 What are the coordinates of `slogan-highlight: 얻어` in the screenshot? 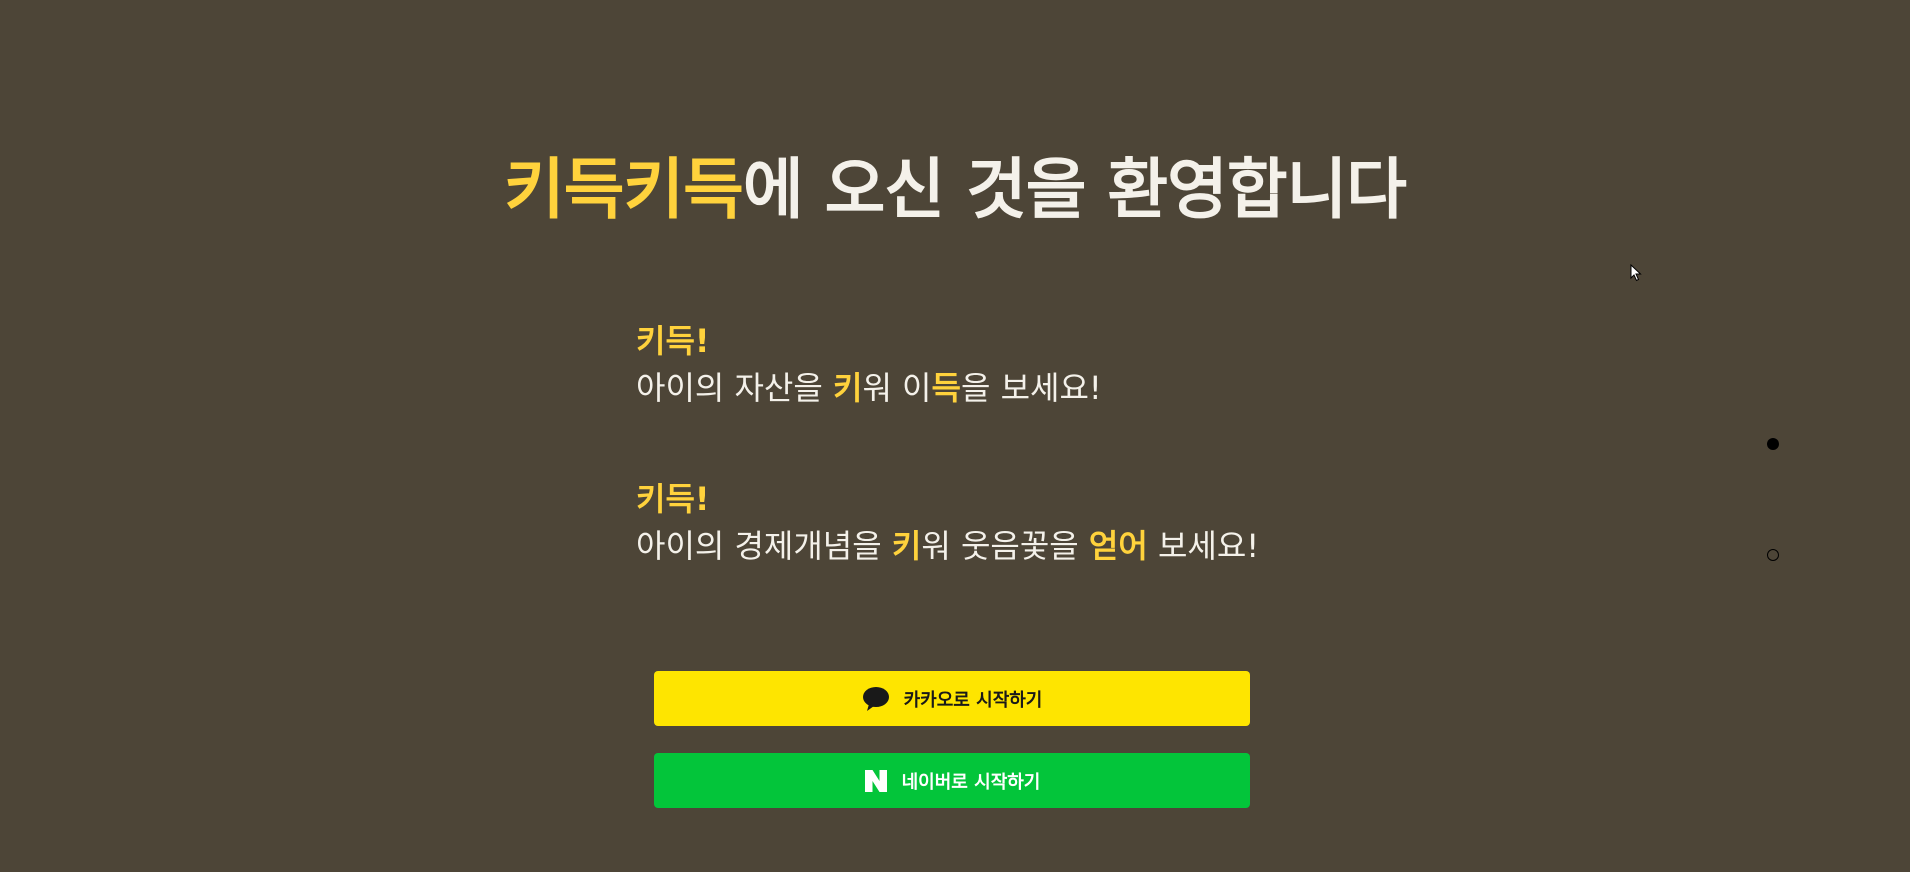 It's located at (1118, 546).